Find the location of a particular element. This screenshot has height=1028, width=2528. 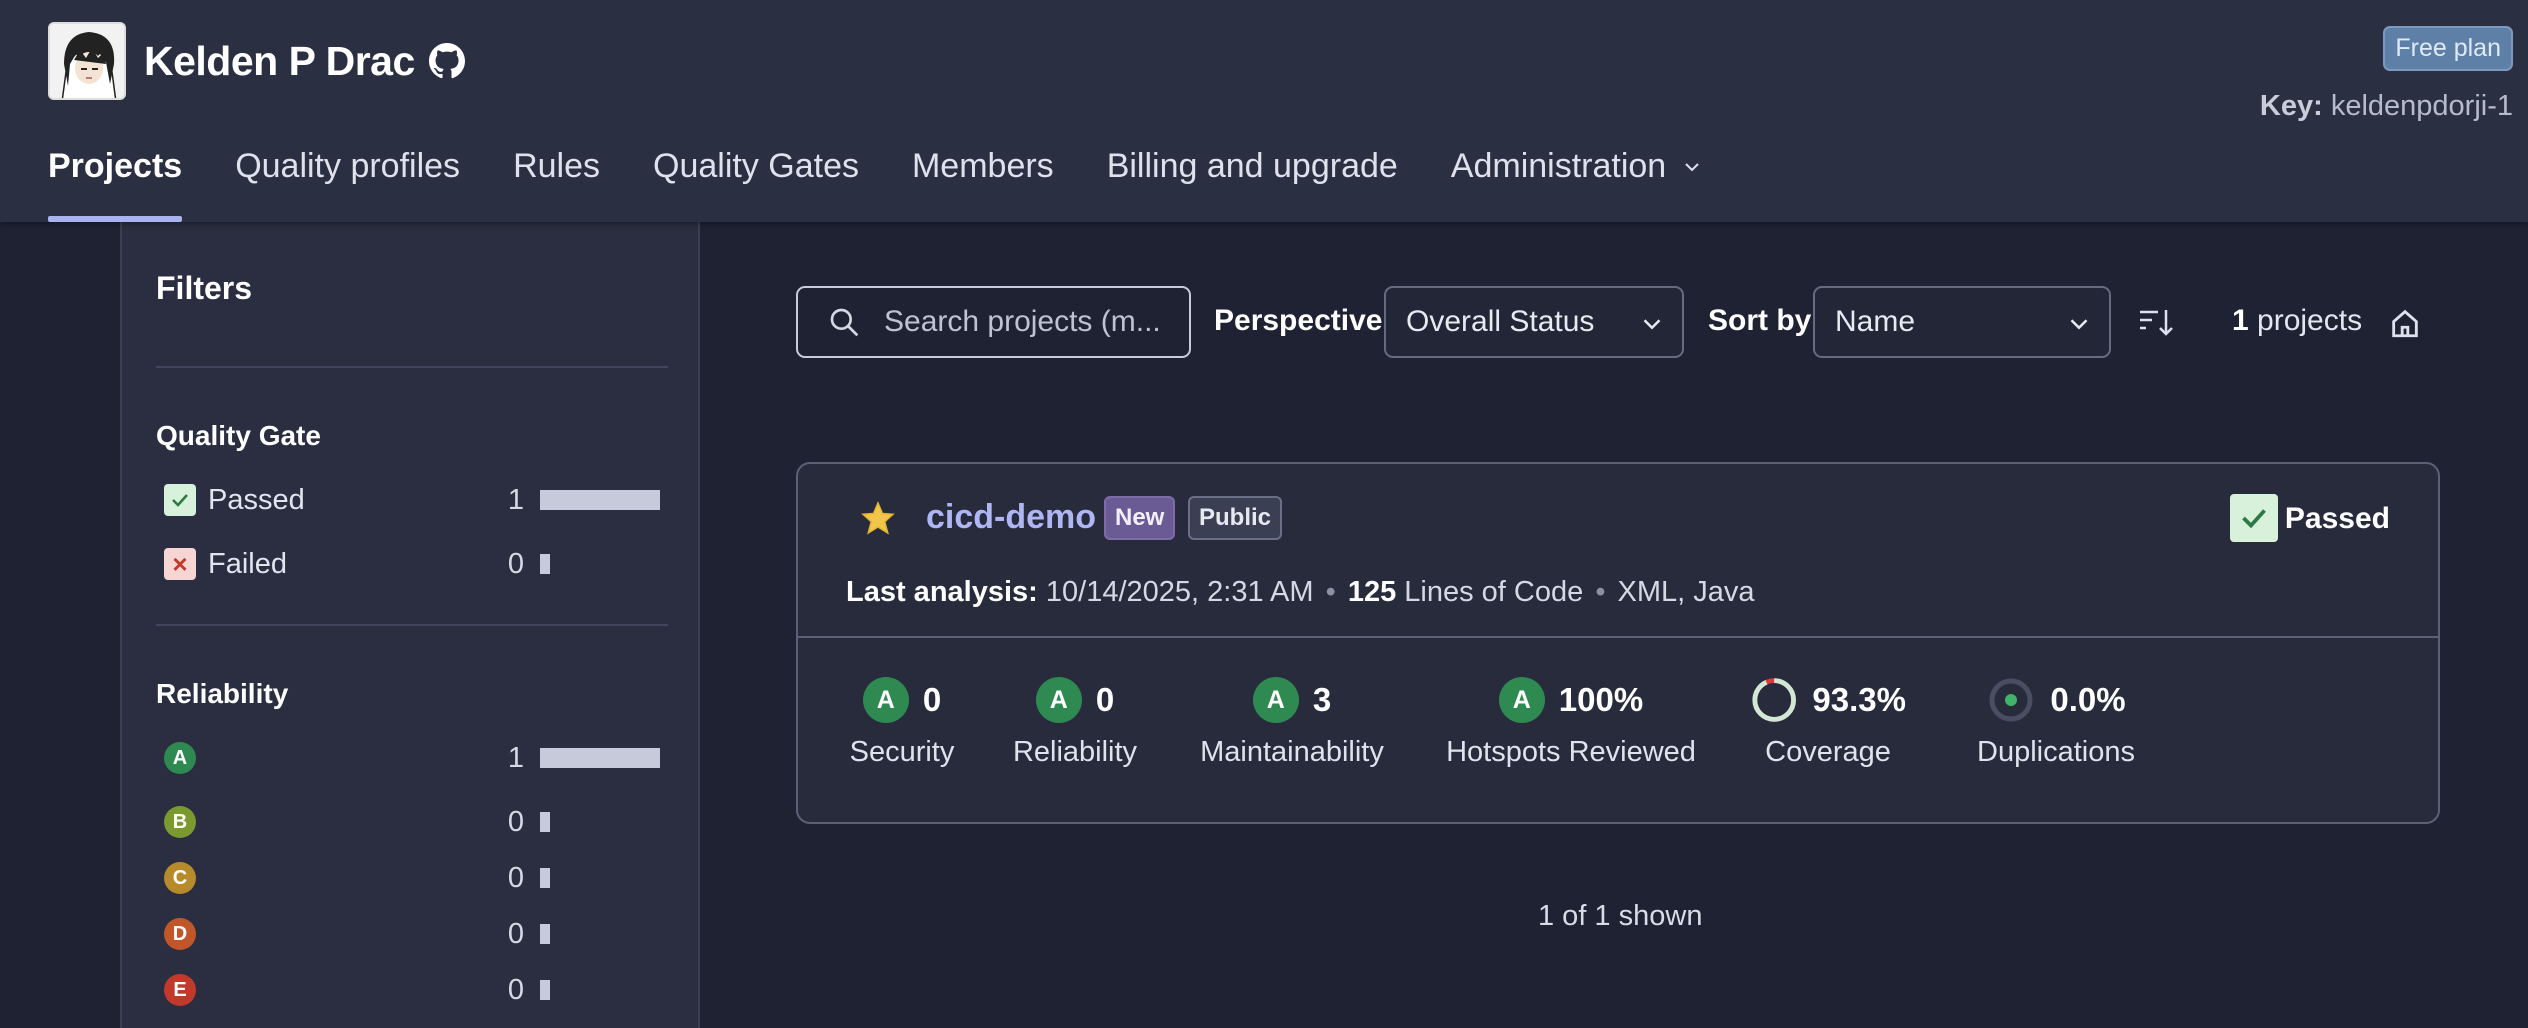

measure-label: Security is located at coordinates (902, 752).